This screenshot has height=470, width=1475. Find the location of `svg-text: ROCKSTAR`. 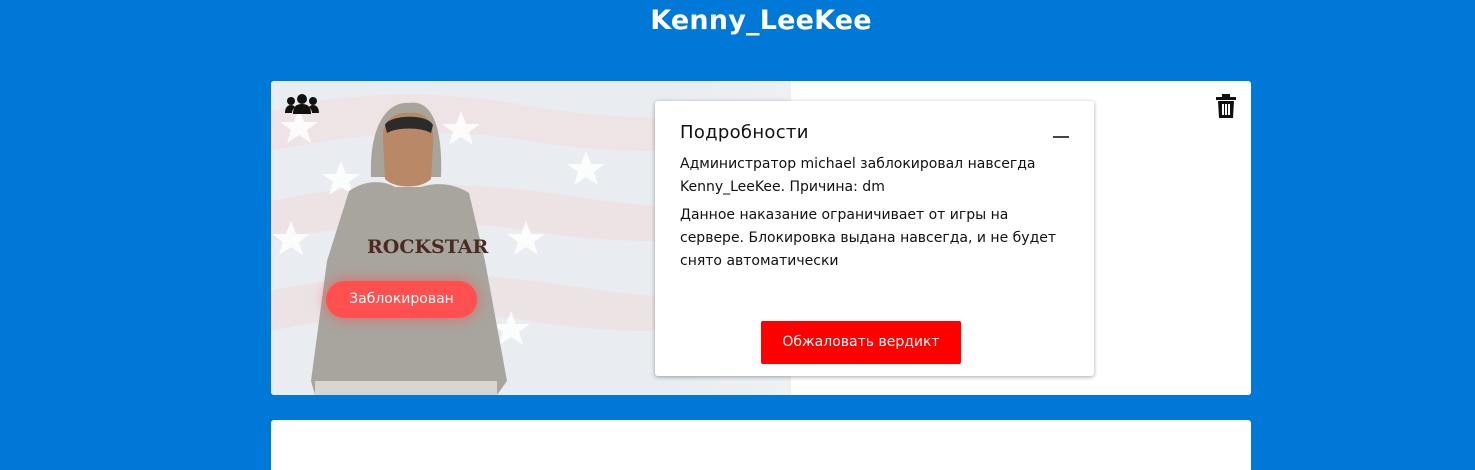

svg-text: ROCKSTAR is located at coordinates (428, 247).